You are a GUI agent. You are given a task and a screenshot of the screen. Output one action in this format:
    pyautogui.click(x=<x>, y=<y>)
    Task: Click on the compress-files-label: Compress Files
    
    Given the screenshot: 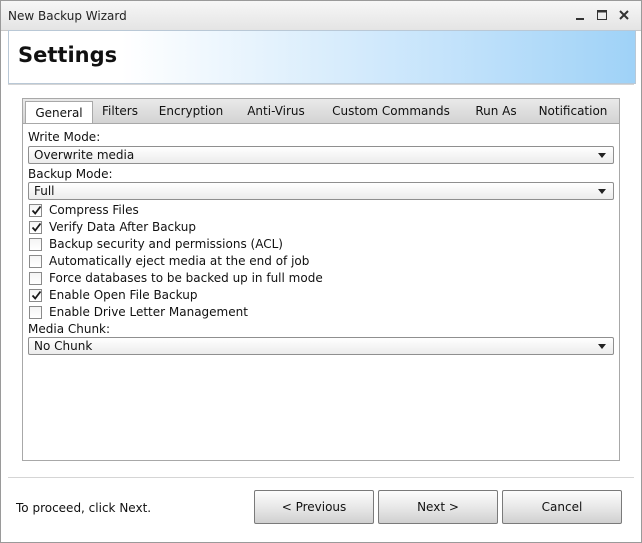 What is the action you would take?
    pyautogui.click(x=94, y=210)
    